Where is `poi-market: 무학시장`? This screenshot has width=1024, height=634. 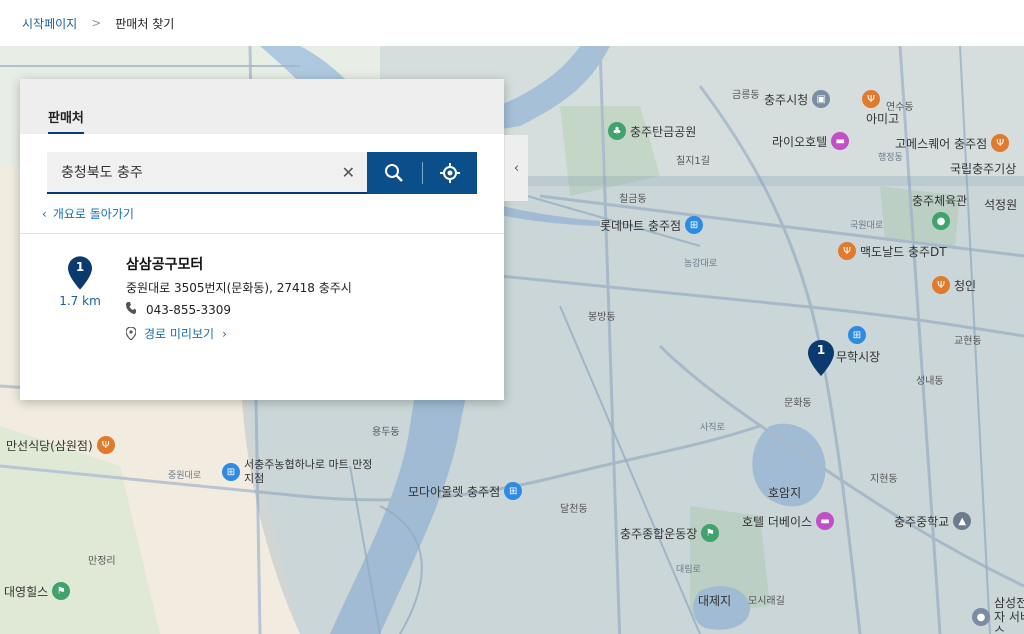 poi-market: 무학시장 is located at coordinates (858, 356).